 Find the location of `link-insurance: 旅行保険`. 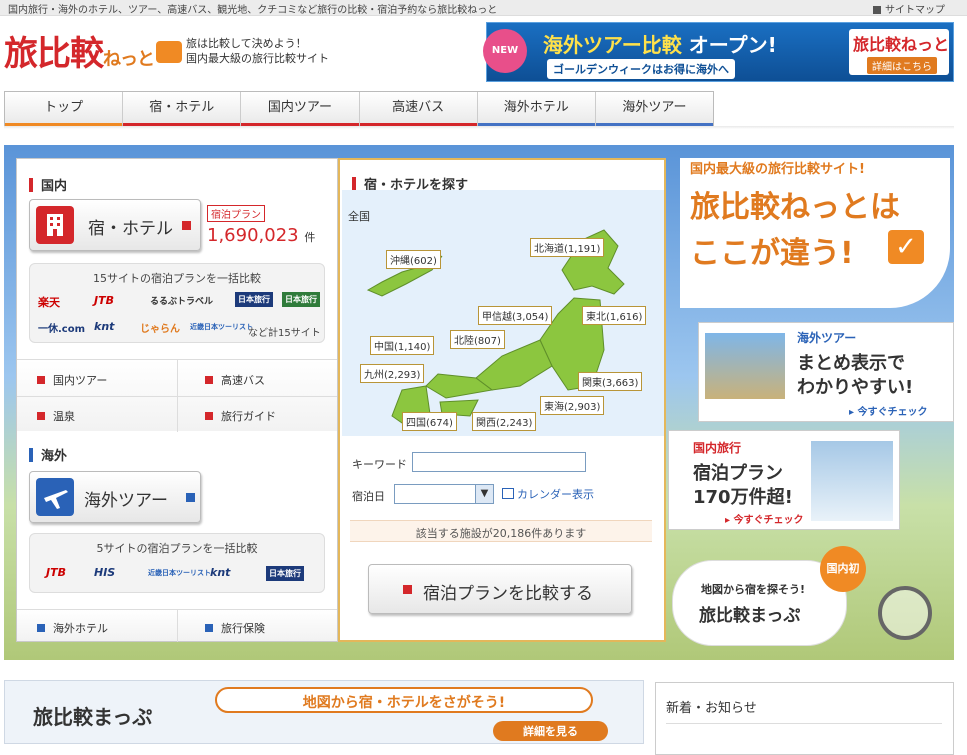

link-insurance: 旅行保険 is located at coordinates (235, 628).